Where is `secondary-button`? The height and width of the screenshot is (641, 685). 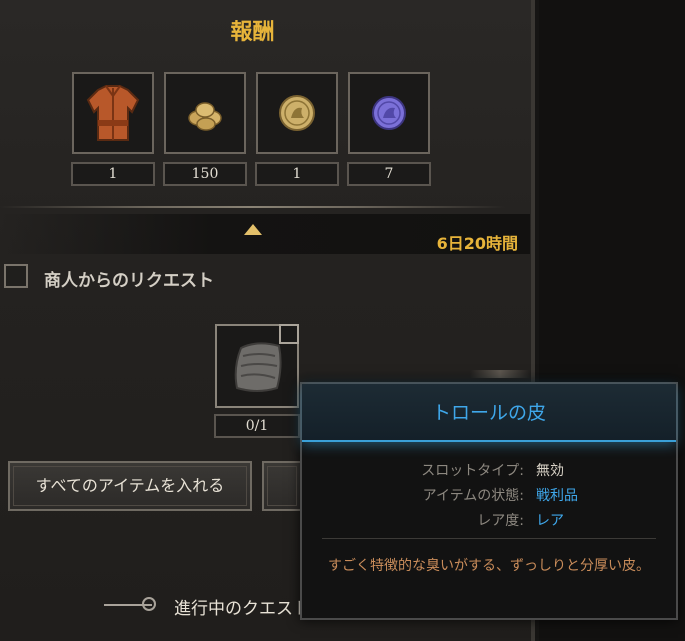 secondary-button is located at coordinates (282, 486).